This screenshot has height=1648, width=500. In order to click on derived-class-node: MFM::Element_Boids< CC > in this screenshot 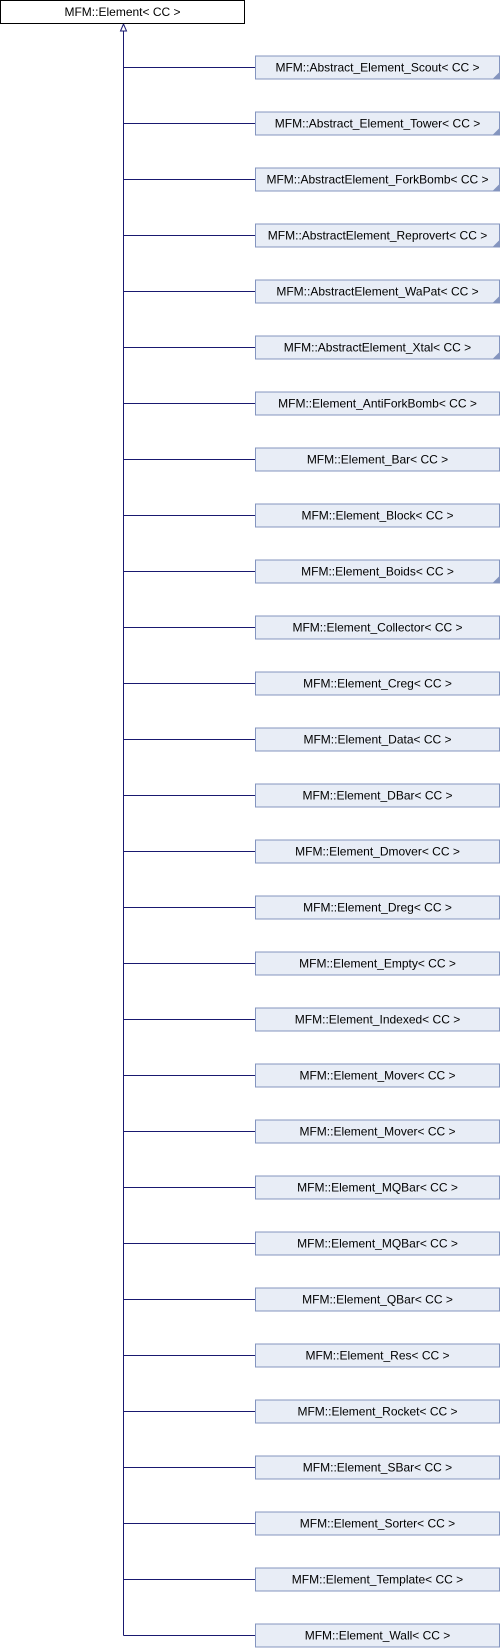, I will do `click(377, 571)`.